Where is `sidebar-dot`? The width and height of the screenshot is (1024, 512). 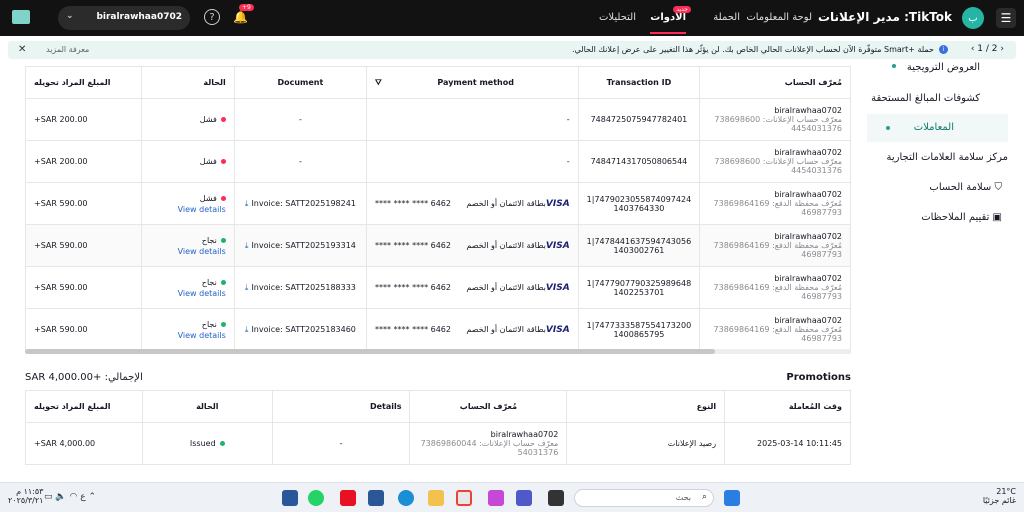 sidebar-dot is located at coordinates (894, 66).